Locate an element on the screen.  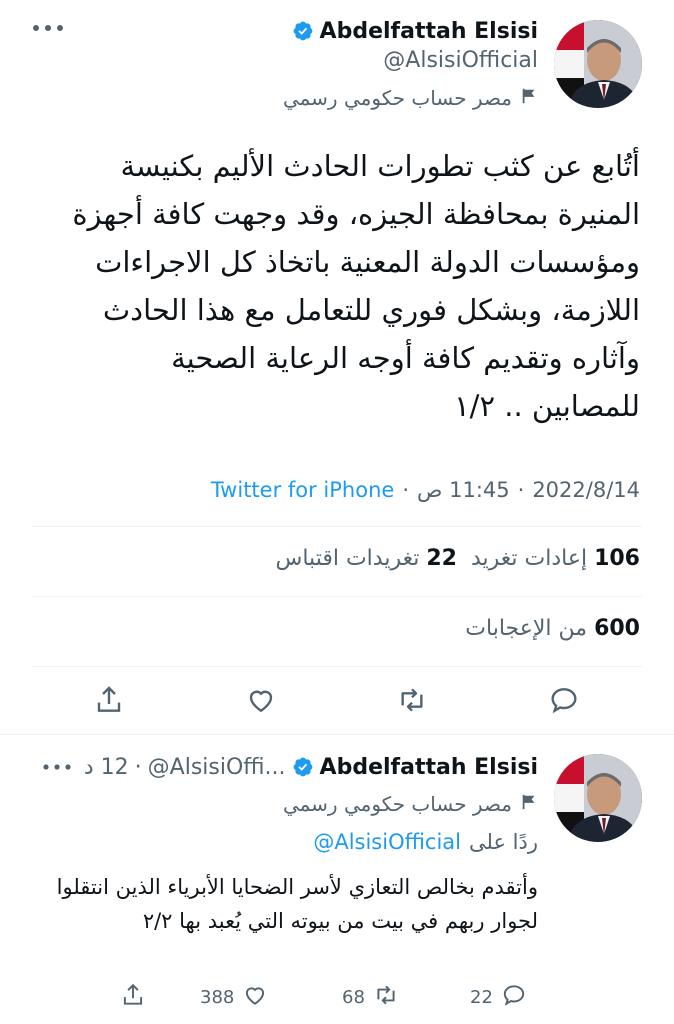
reply-action: 22 is located at coordinates (498, 997).